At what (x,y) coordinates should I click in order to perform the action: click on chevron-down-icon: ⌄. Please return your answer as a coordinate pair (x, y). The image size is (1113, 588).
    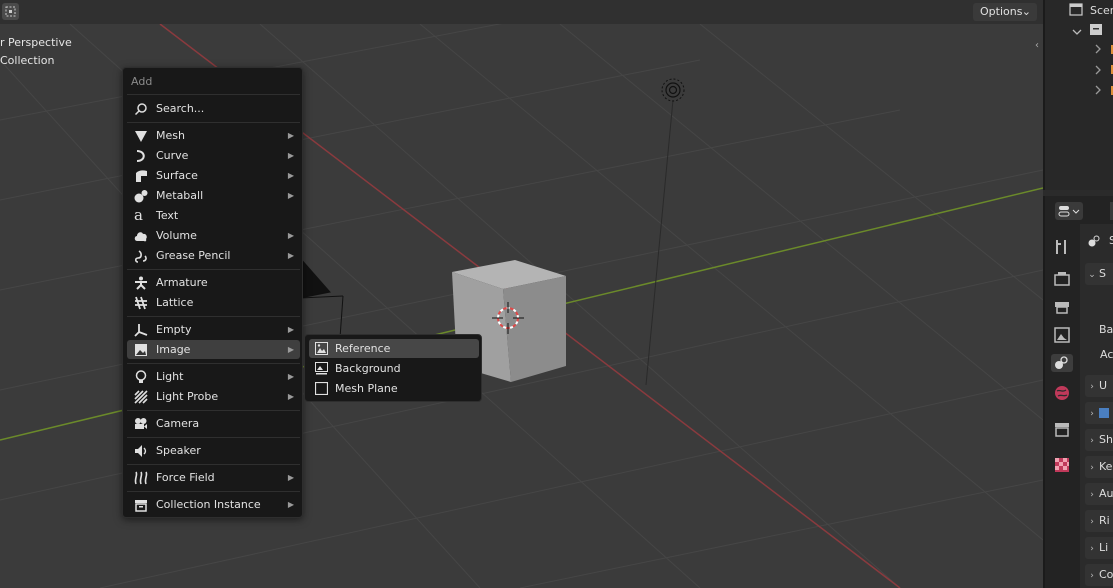
    Looking at the image, I should click on (1026, 11).